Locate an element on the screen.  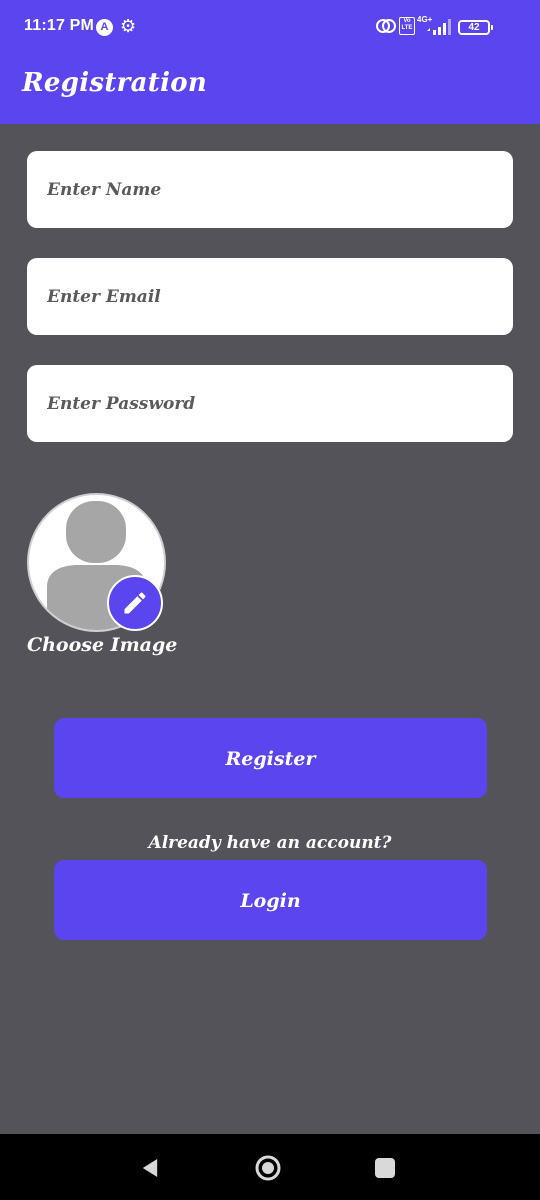
pencil-icon is located at coordinates (135, 603).